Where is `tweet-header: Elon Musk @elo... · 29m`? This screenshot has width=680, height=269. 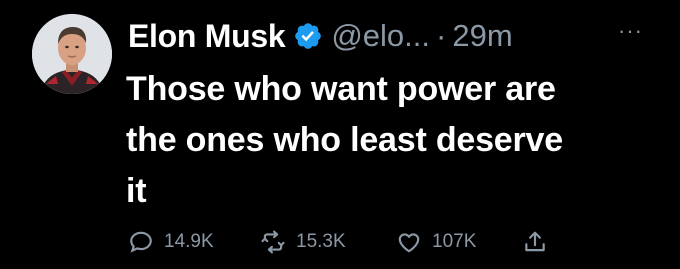
tweet-header: Elon Musk @elo... · 29m is located at coordinates (320, 36).